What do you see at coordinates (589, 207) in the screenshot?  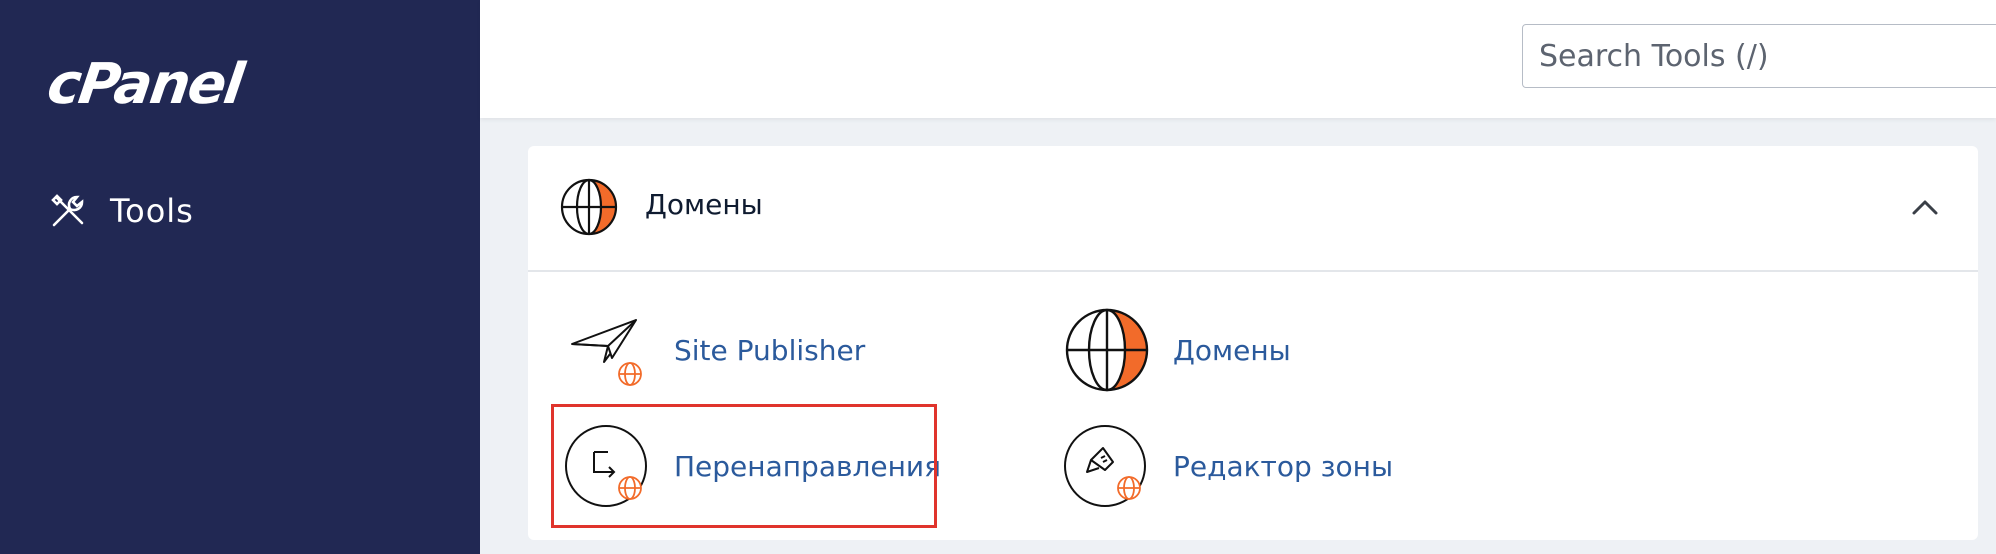 I see `globe-icon` at bounding box center [589, 207].